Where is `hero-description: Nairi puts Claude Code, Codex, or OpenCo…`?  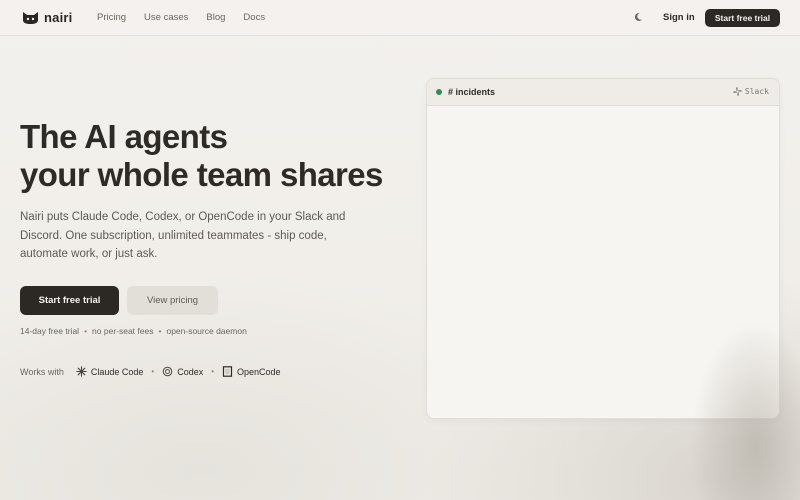 hero-description: Nairi puts Claude Code, Codex, or OpenCo… is located at coordinates (183, 235).